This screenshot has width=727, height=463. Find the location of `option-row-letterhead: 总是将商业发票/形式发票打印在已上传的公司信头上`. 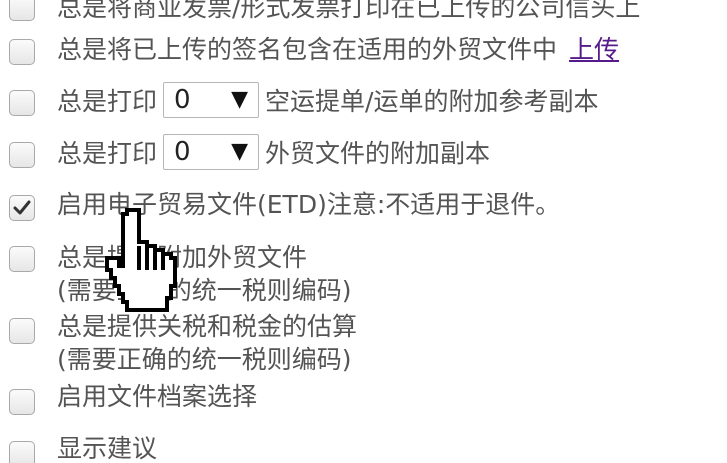

option-row-letterhead: 总是将商业发票/形式发票打印在已上传的公司信头上 is located at coordinates (363, 16).